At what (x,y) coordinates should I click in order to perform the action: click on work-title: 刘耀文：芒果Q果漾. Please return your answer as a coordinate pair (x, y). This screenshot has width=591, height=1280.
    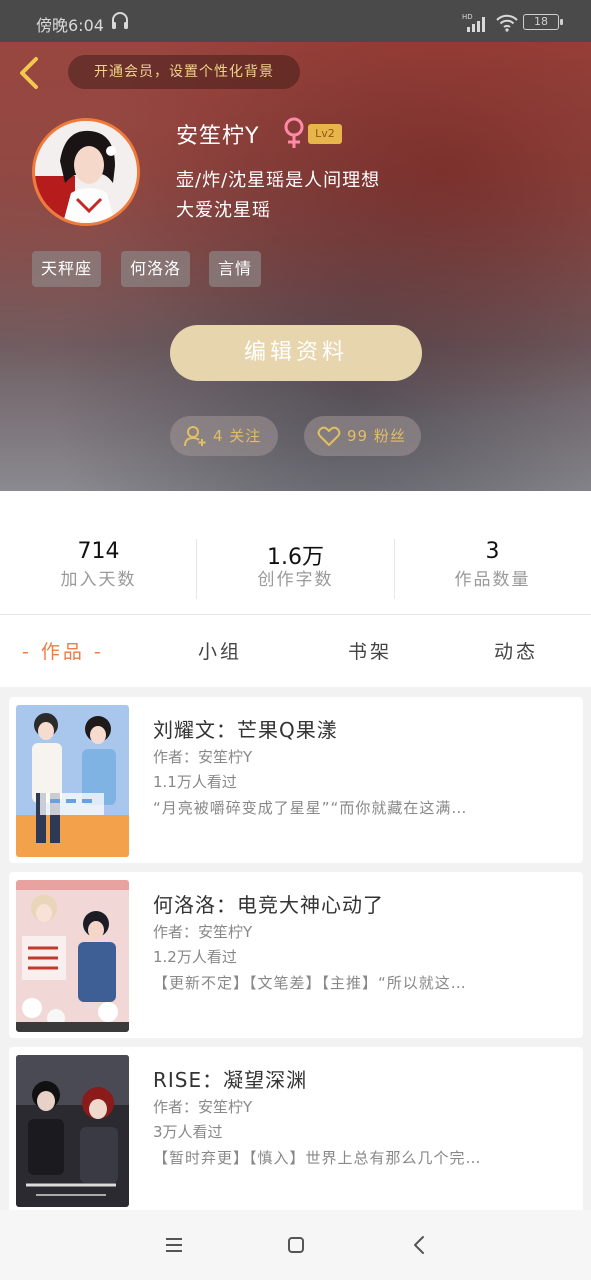
    Looking at the image, I should click on (245, 730).